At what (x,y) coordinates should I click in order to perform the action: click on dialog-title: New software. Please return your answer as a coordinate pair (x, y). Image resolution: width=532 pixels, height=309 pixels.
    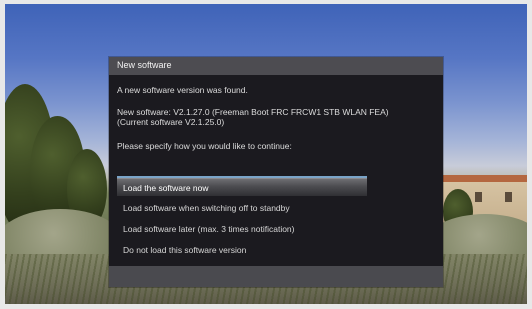
    Looking at the image, I should click on (144, 65).